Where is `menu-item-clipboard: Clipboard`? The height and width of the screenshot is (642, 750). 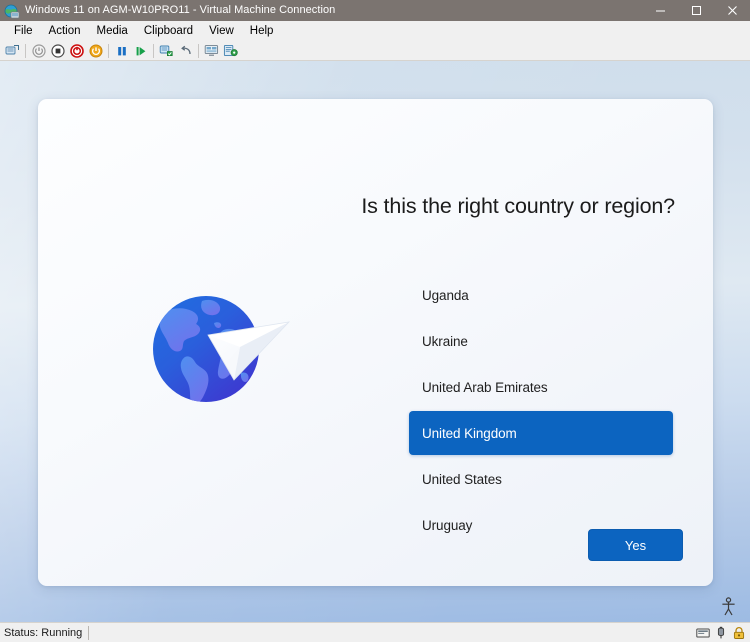 menu-item-clipboard: Clipboard is located at coordinates (168, 31).